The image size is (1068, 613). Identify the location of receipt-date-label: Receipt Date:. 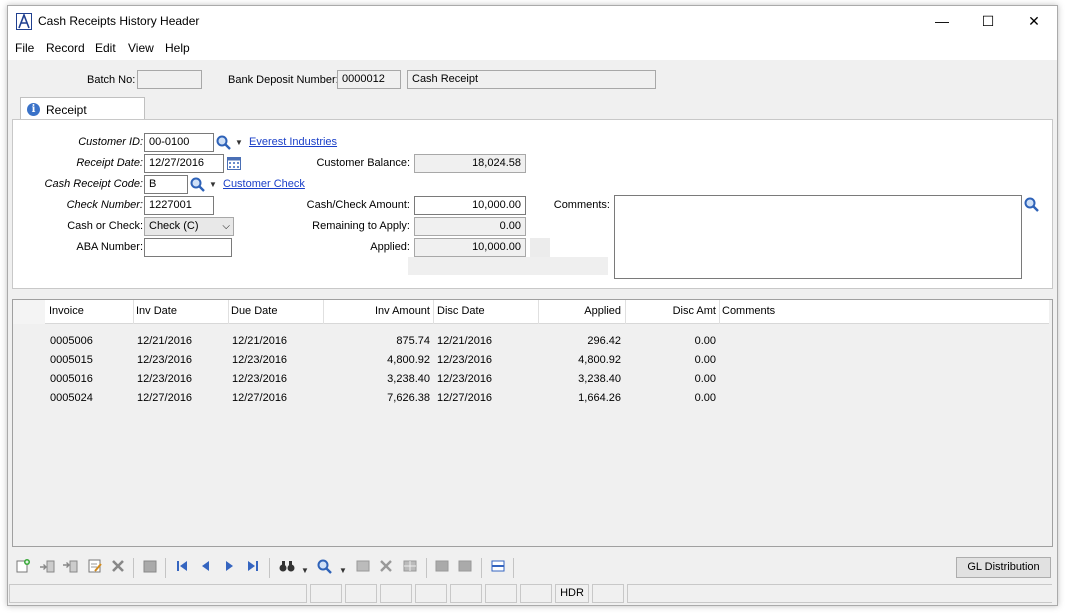
(109, 163).